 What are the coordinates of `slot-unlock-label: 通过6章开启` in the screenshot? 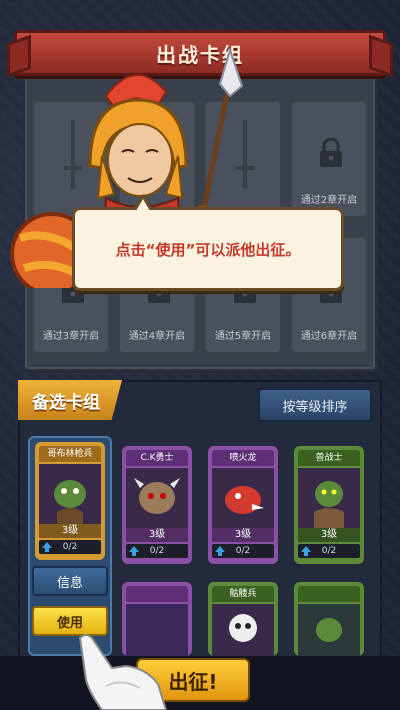 It's located at (329, 336).